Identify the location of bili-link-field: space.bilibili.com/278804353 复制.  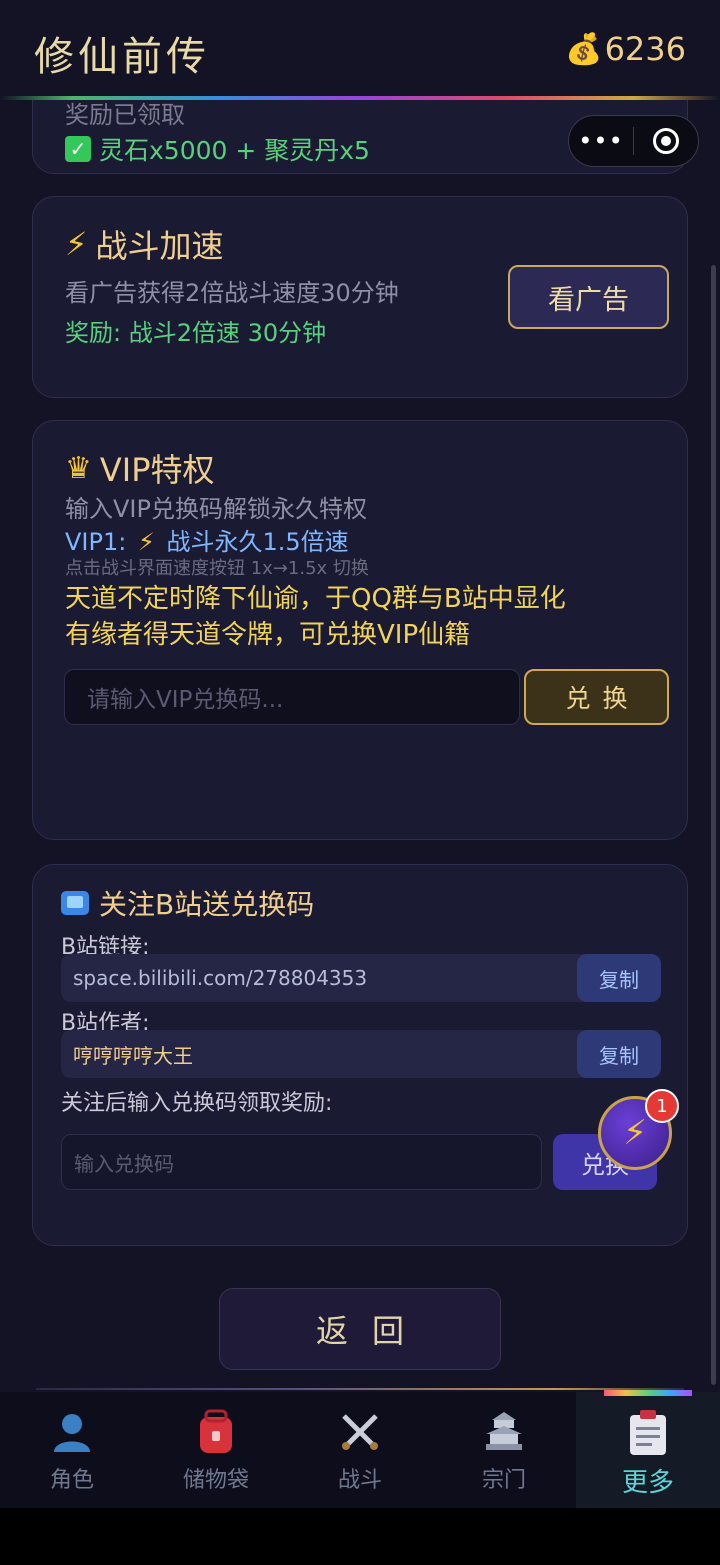
(361, 978).